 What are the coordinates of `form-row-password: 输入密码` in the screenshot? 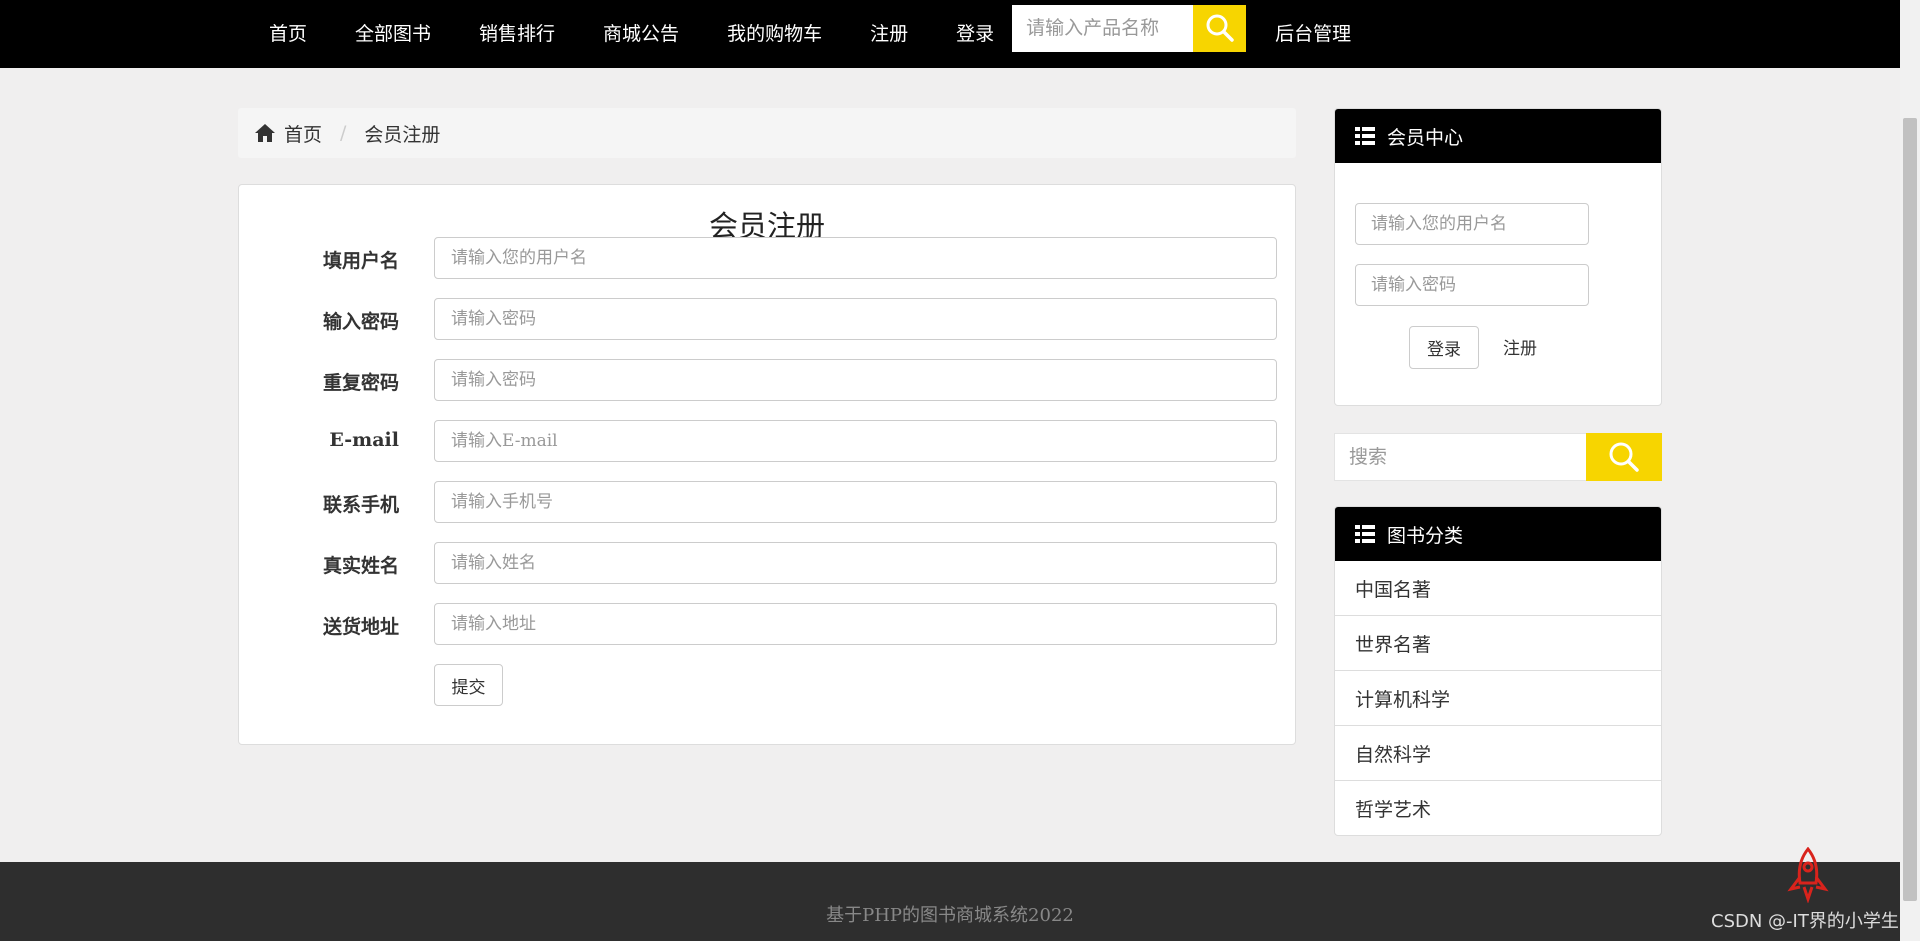 It's located at (767, 319).